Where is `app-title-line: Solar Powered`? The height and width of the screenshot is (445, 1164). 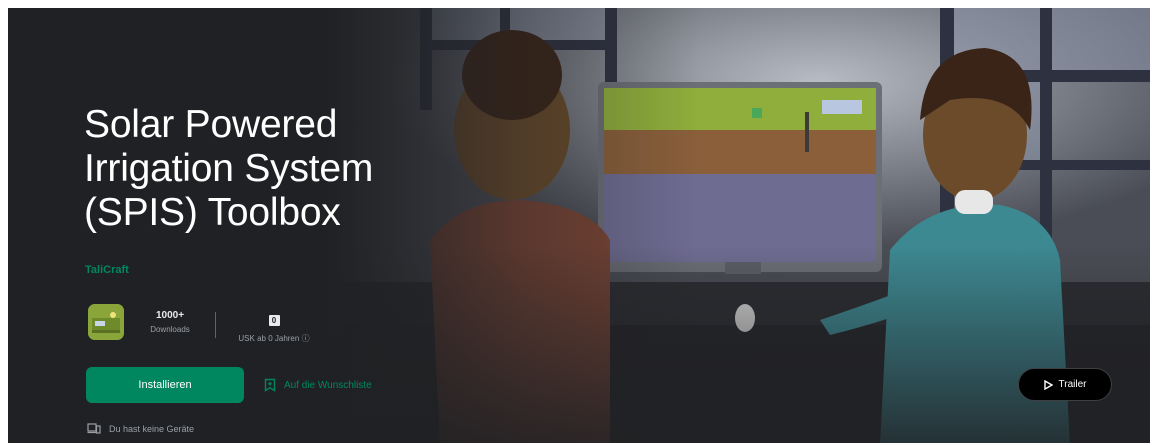 app-title-line: Solar Powered is located at coordinates (211, 124).